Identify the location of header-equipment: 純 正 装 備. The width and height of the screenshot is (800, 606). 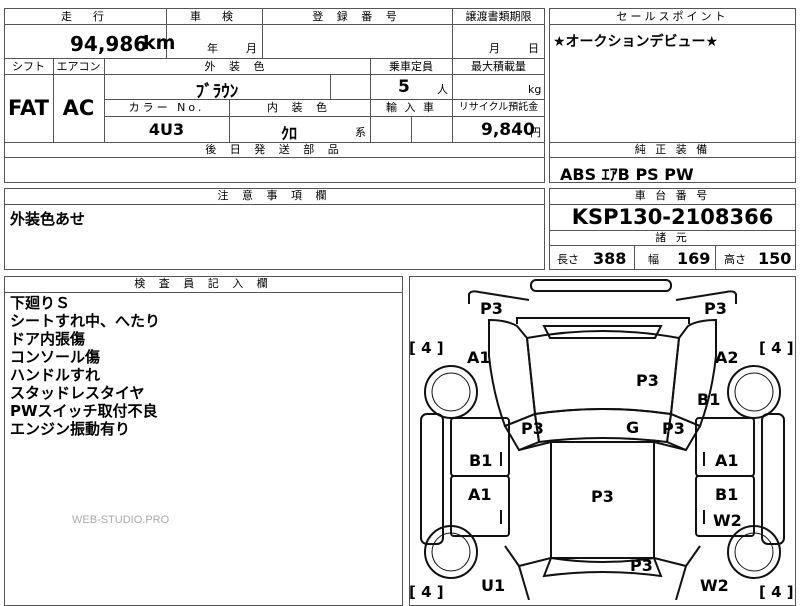
(672, 149).